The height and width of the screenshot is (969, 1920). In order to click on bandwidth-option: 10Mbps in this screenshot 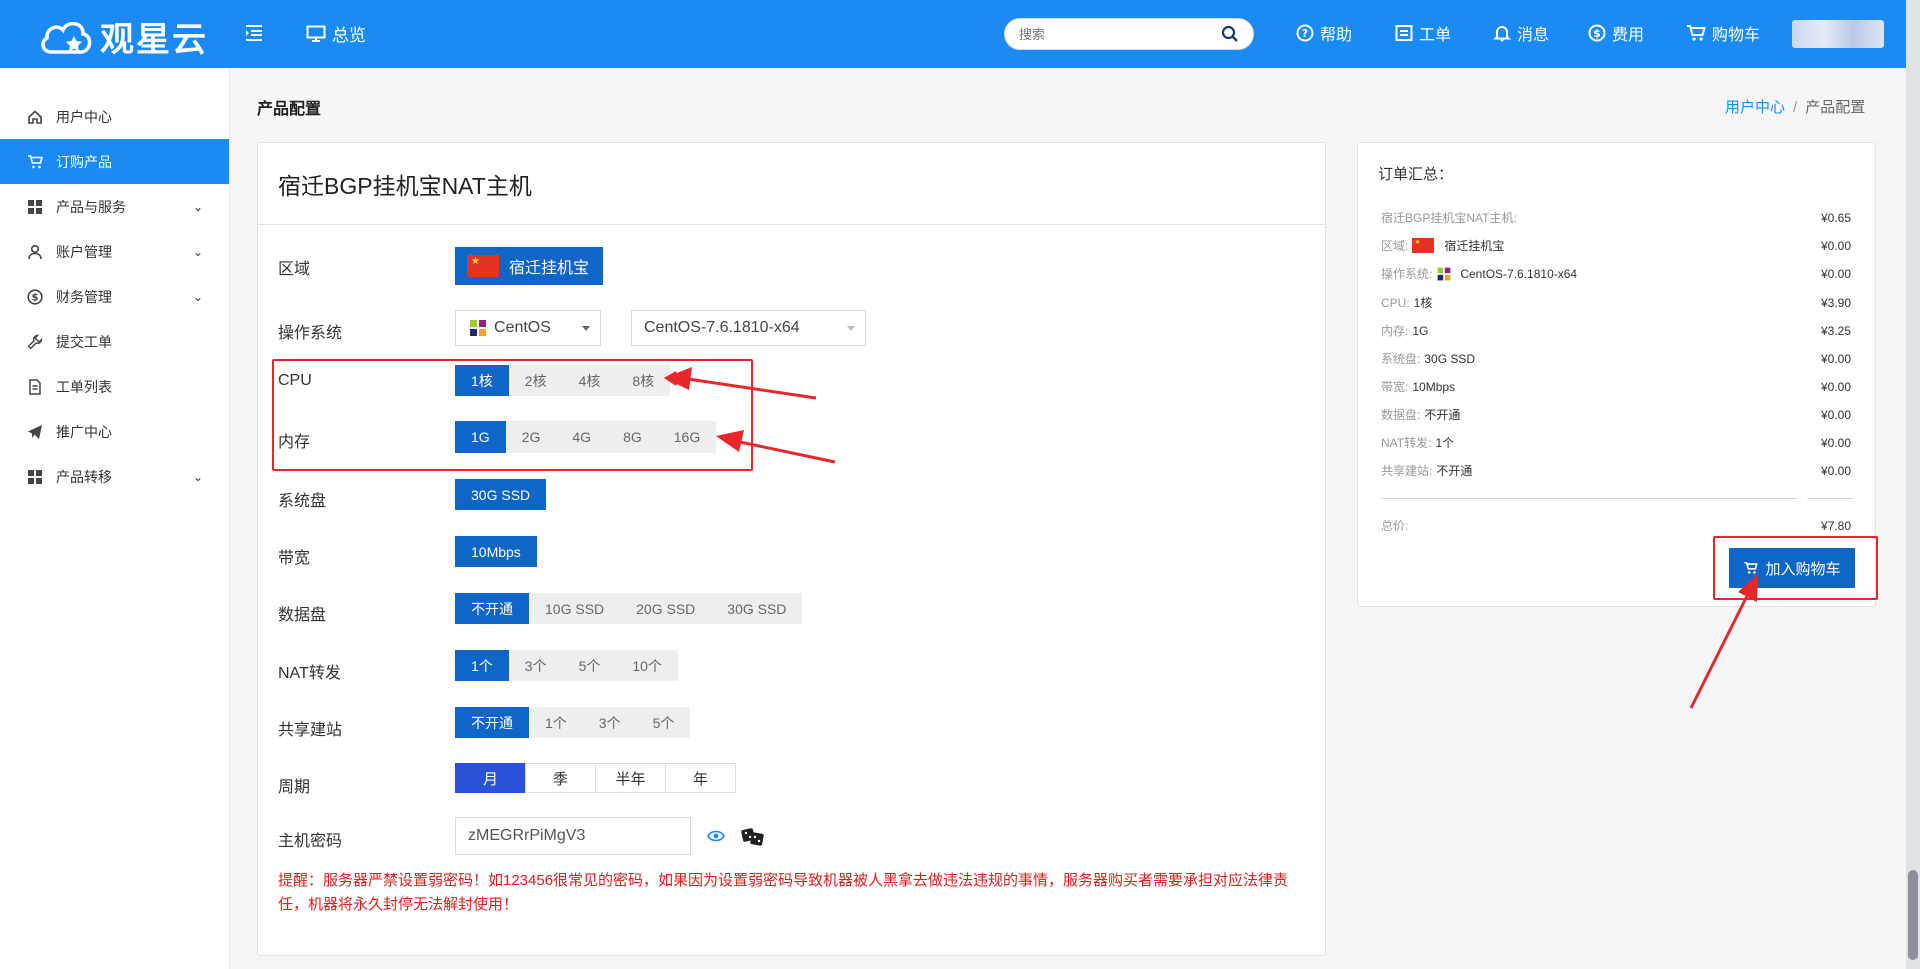, I will do `click(496, 551)`.